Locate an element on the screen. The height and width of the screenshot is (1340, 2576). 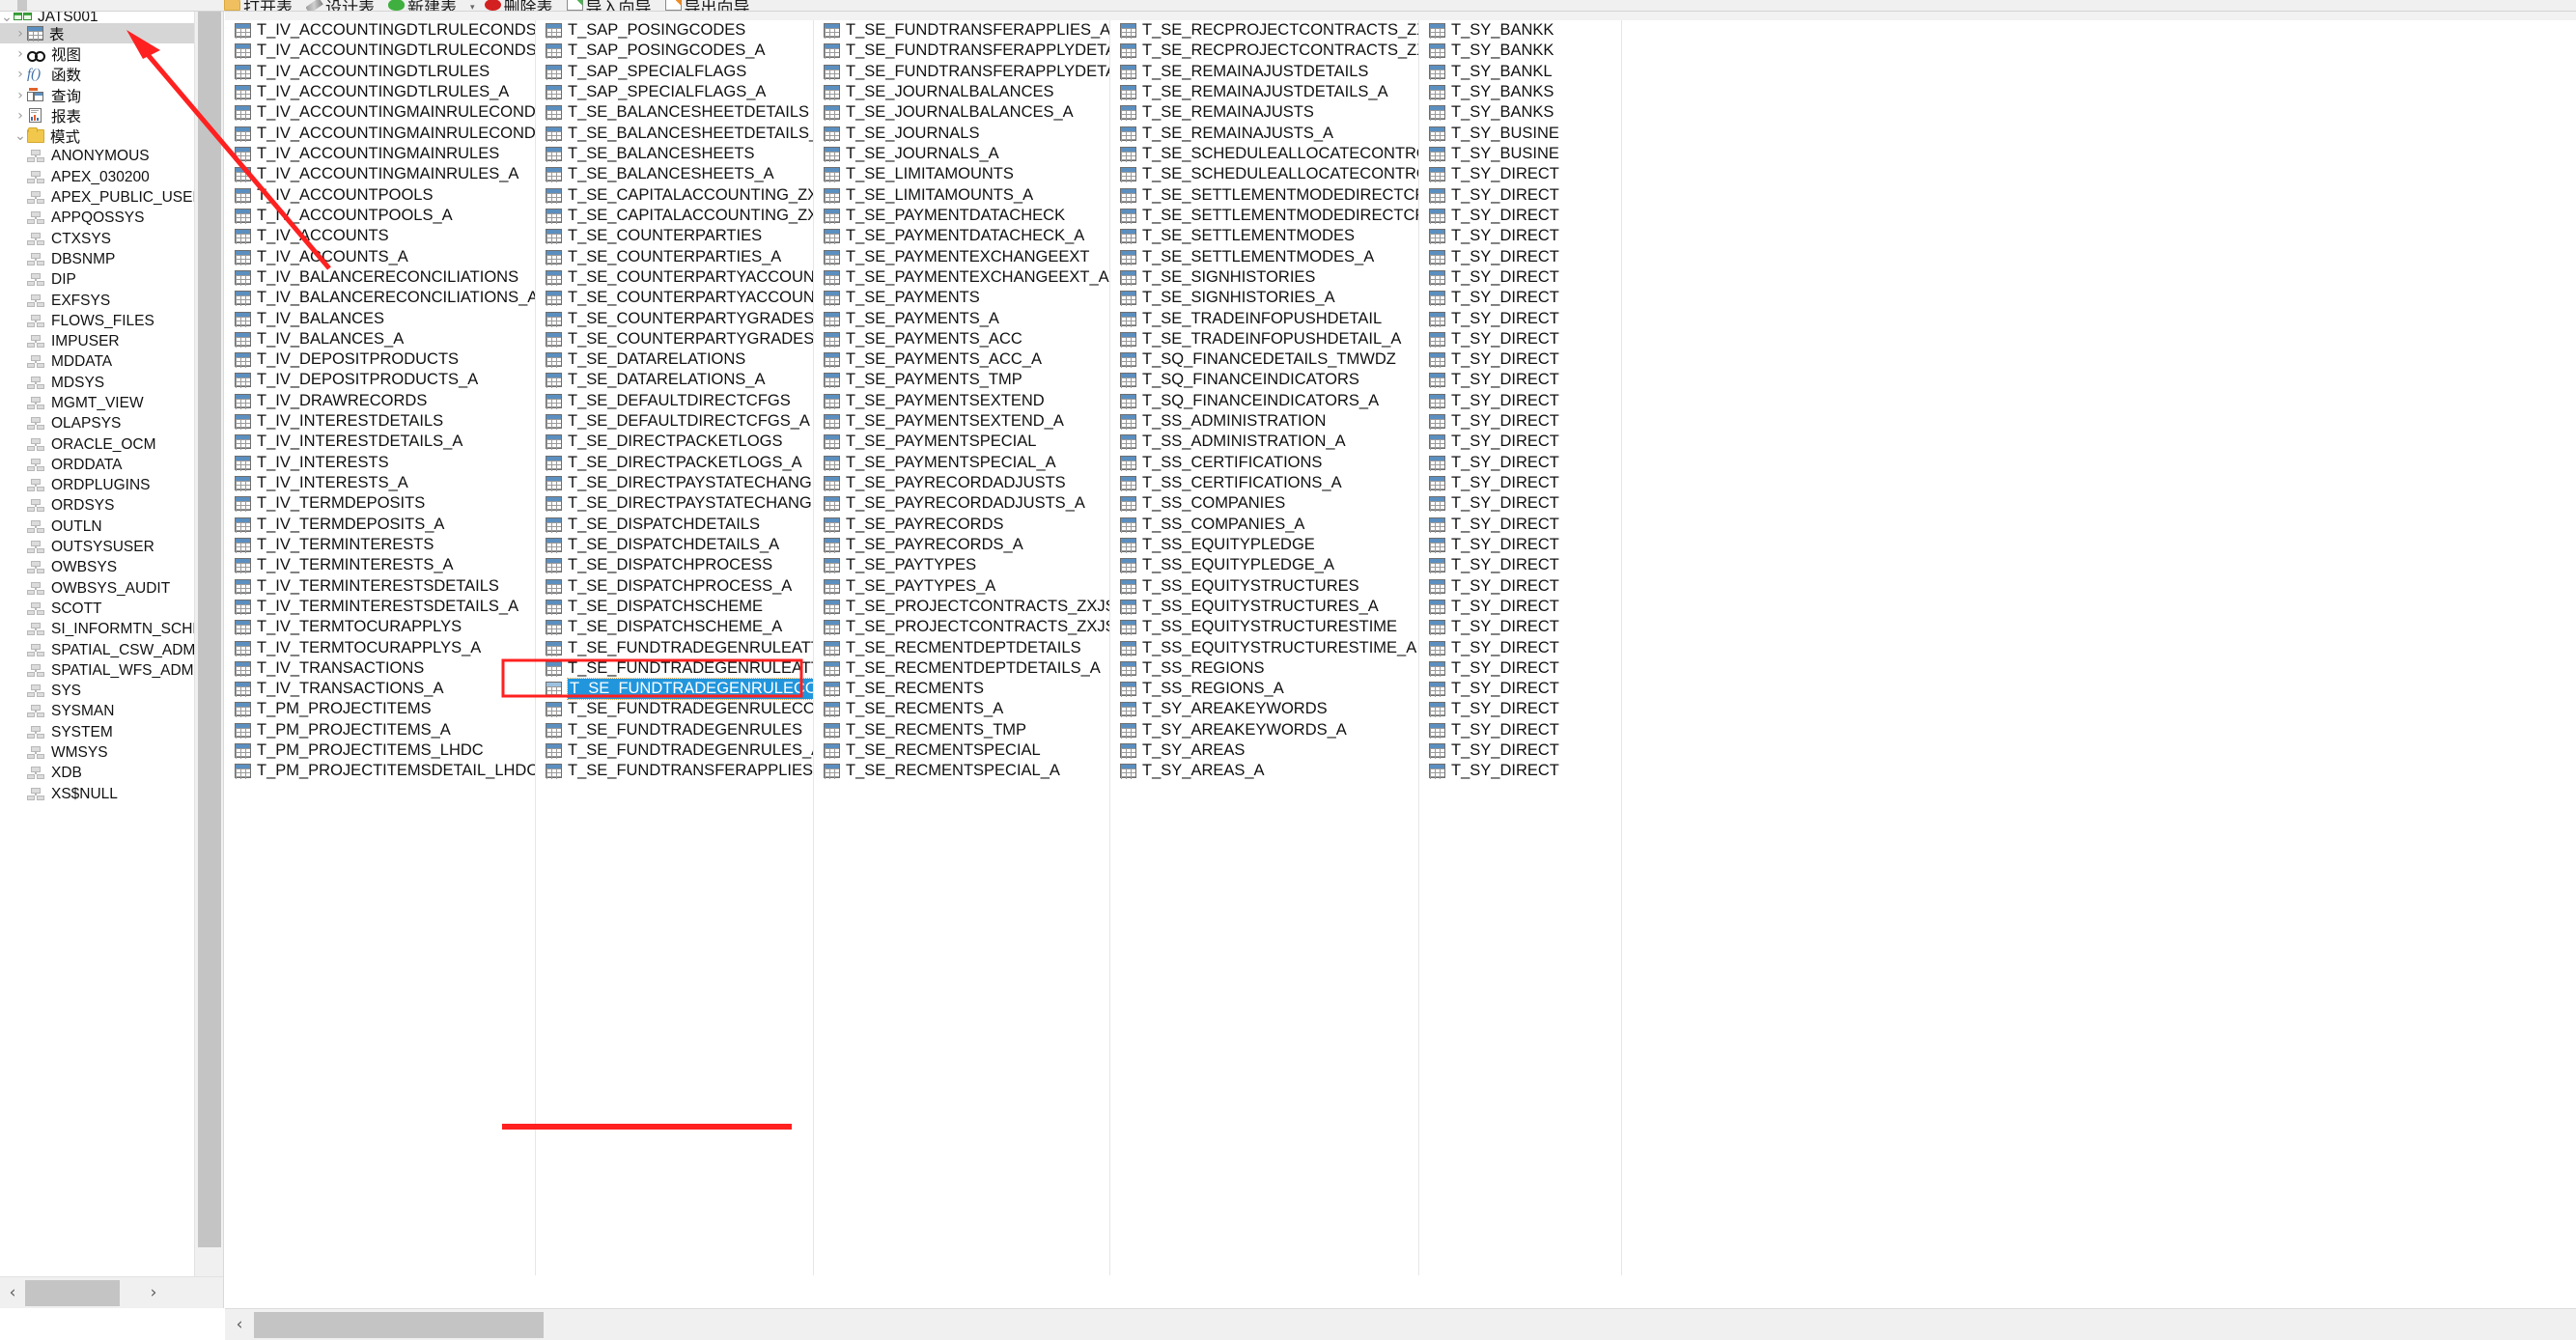
table-list-item: T_SS_CERTIFICATIONS_A is located at coordinates (1264, 483).